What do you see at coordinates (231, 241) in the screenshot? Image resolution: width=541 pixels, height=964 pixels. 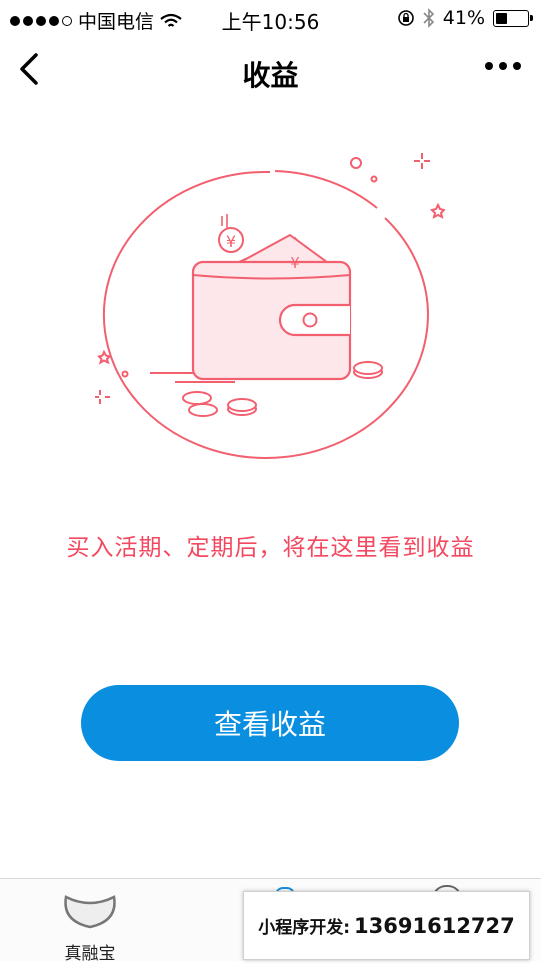 I see `coin-yen-symbol: ¥` at bounding box center [231, 241].